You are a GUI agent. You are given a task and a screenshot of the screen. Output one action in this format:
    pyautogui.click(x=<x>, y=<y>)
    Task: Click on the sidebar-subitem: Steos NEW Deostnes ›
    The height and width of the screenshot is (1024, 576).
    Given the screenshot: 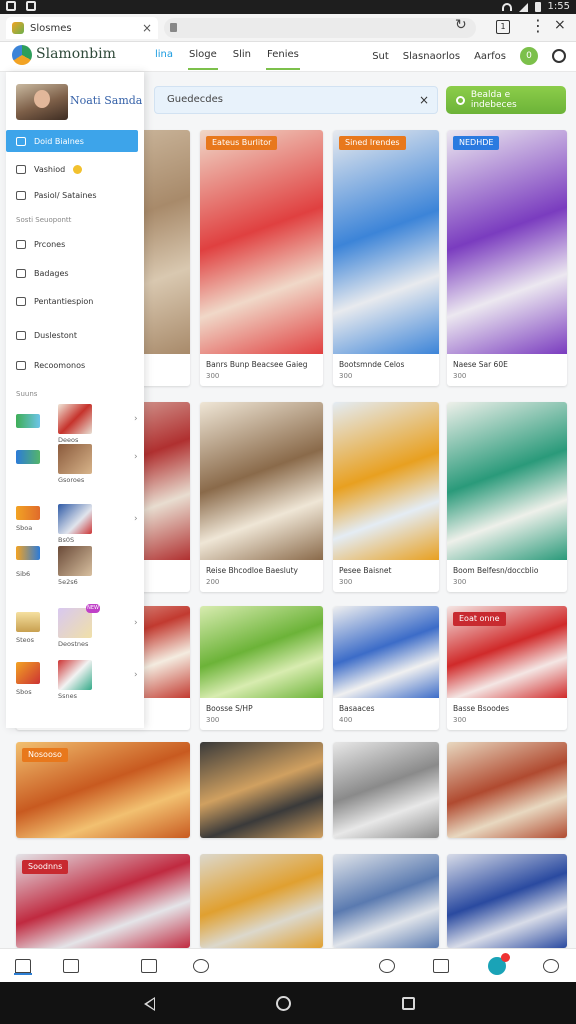 What is the action you would take?
    pyautogui.click(x=75, y=626)
    